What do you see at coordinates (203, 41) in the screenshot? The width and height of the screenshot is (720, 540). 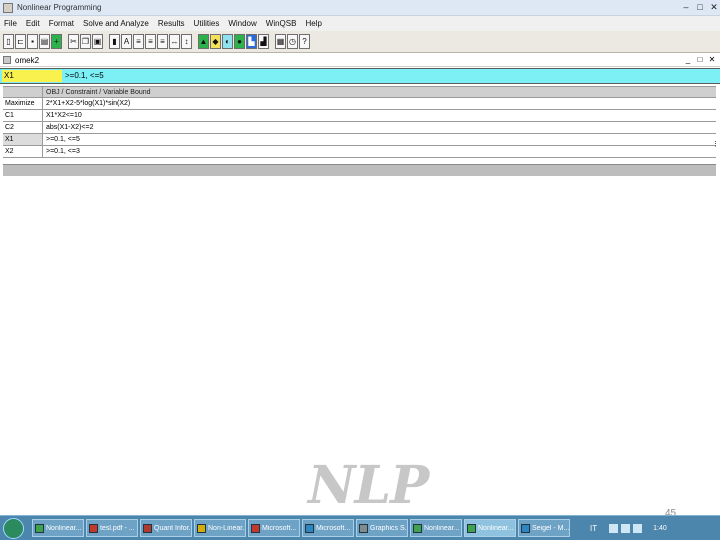 I see `solve-icon: ▲` at bounding box center [203, 41].